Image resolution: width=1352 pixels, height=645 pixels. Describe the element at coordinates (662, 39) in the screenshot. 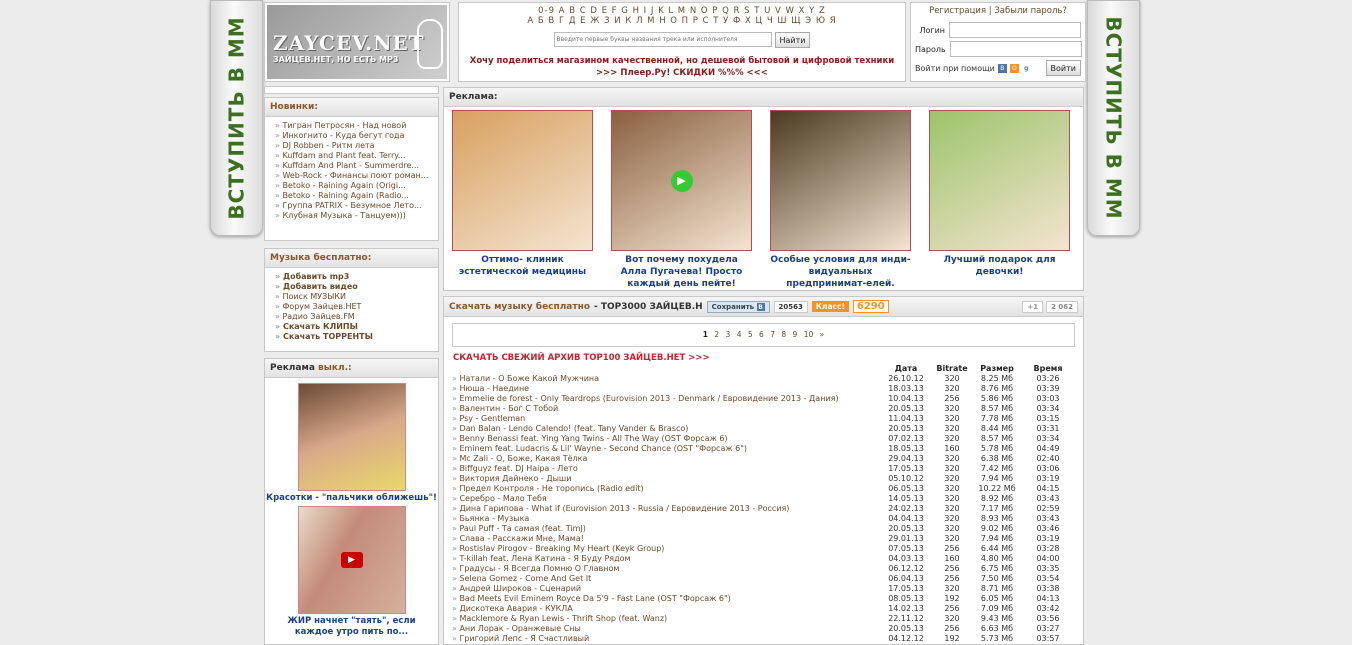

I see `search-input` at that location.